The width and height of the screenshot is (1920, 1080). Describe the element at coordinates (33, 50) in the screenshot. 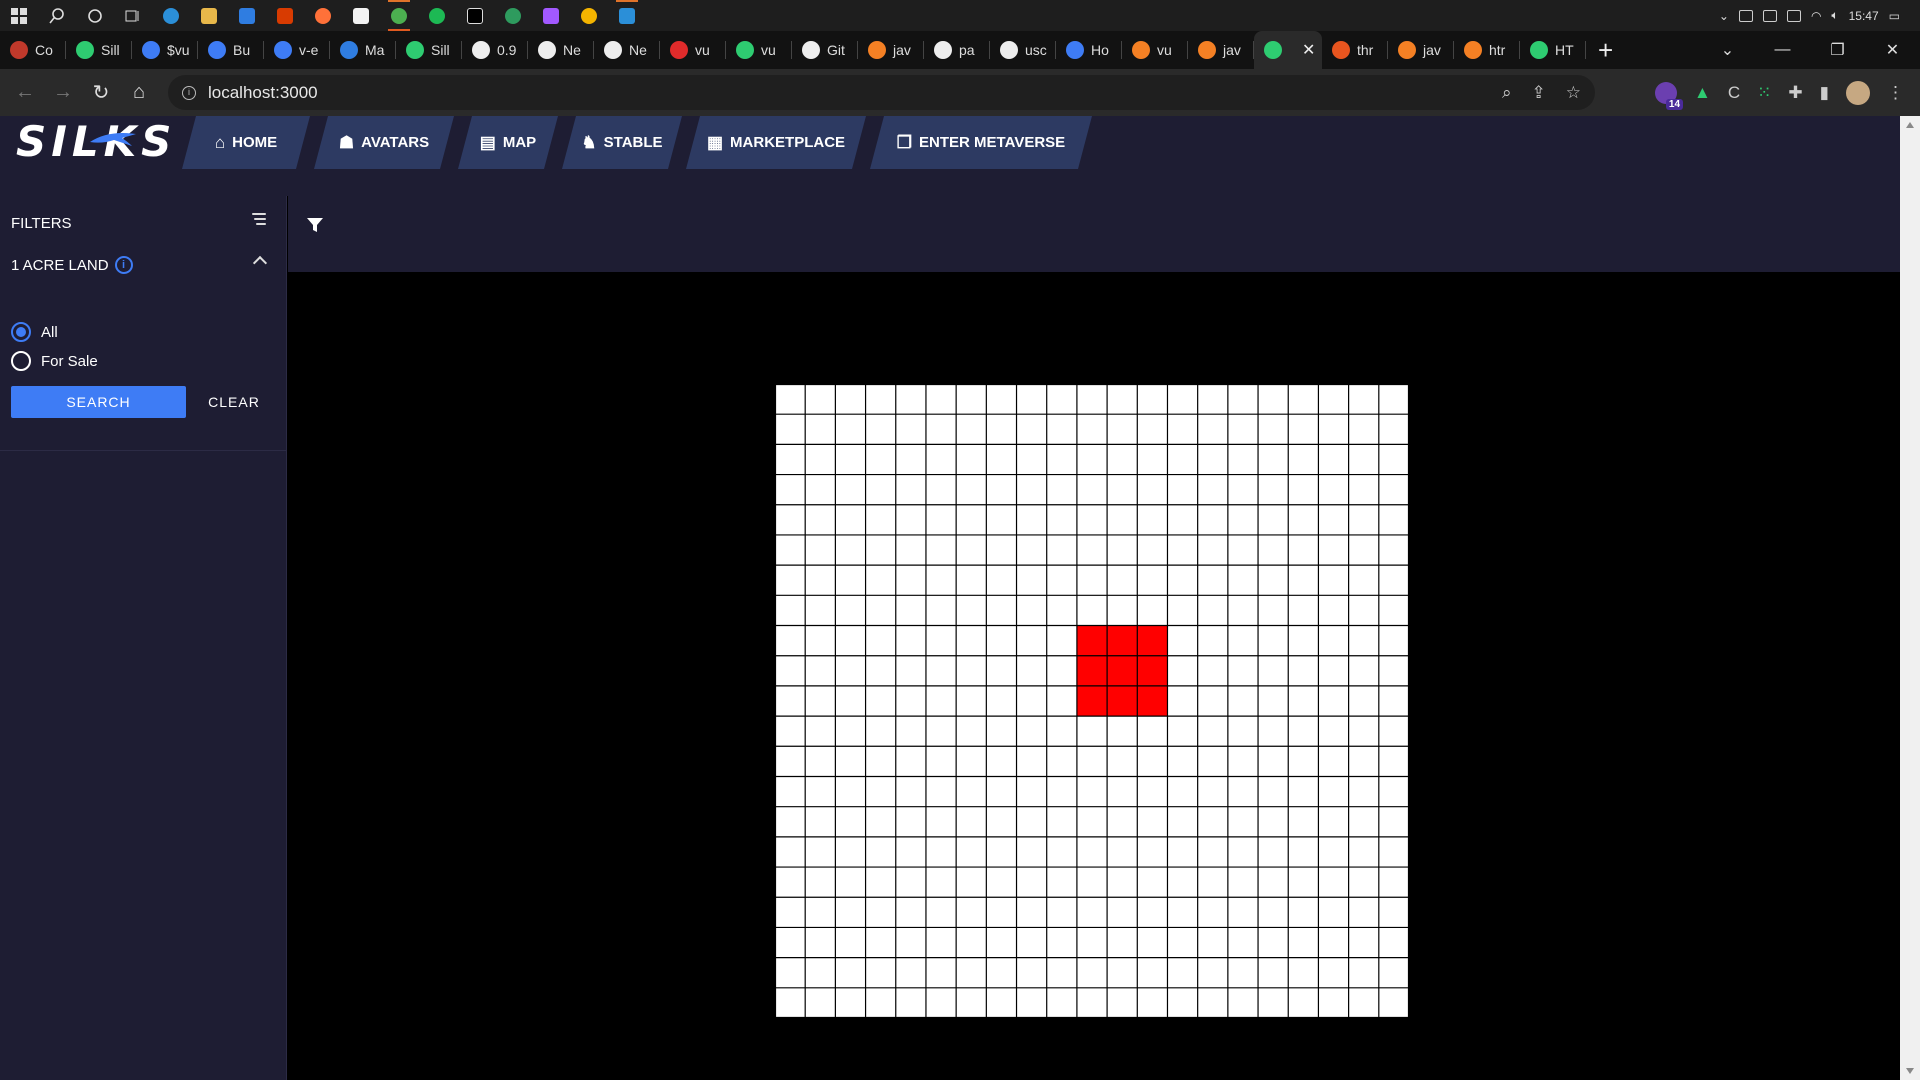

I see `browser-tab: Co` at that location.